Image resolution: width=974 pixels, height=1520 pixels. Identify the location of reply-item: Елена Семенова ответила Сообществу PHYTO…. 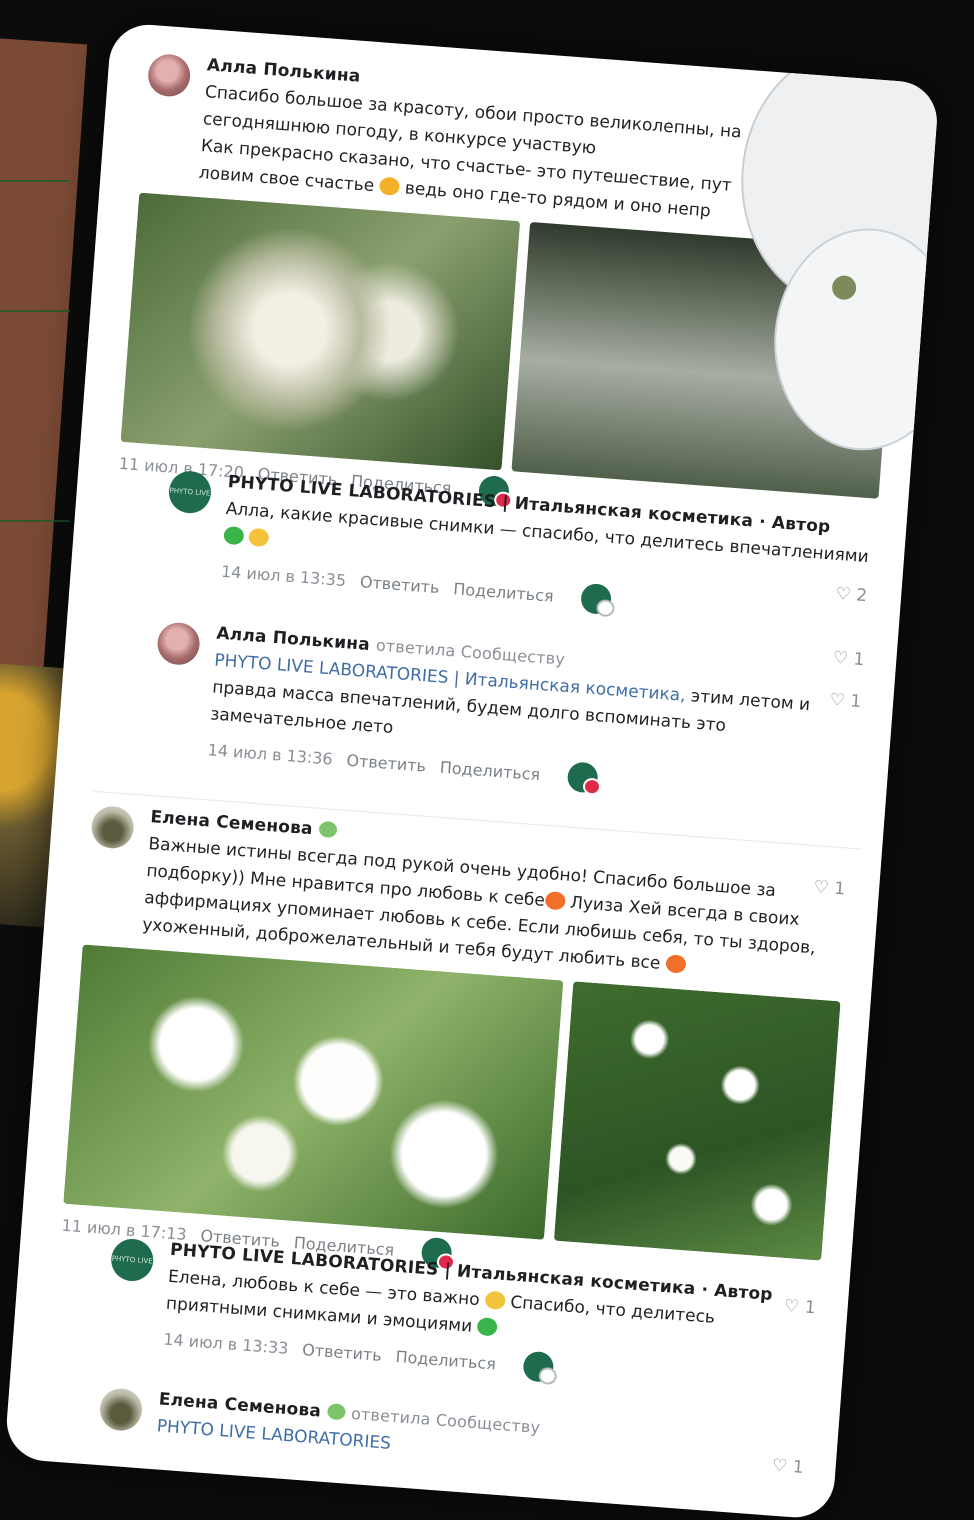
(454, 1437).